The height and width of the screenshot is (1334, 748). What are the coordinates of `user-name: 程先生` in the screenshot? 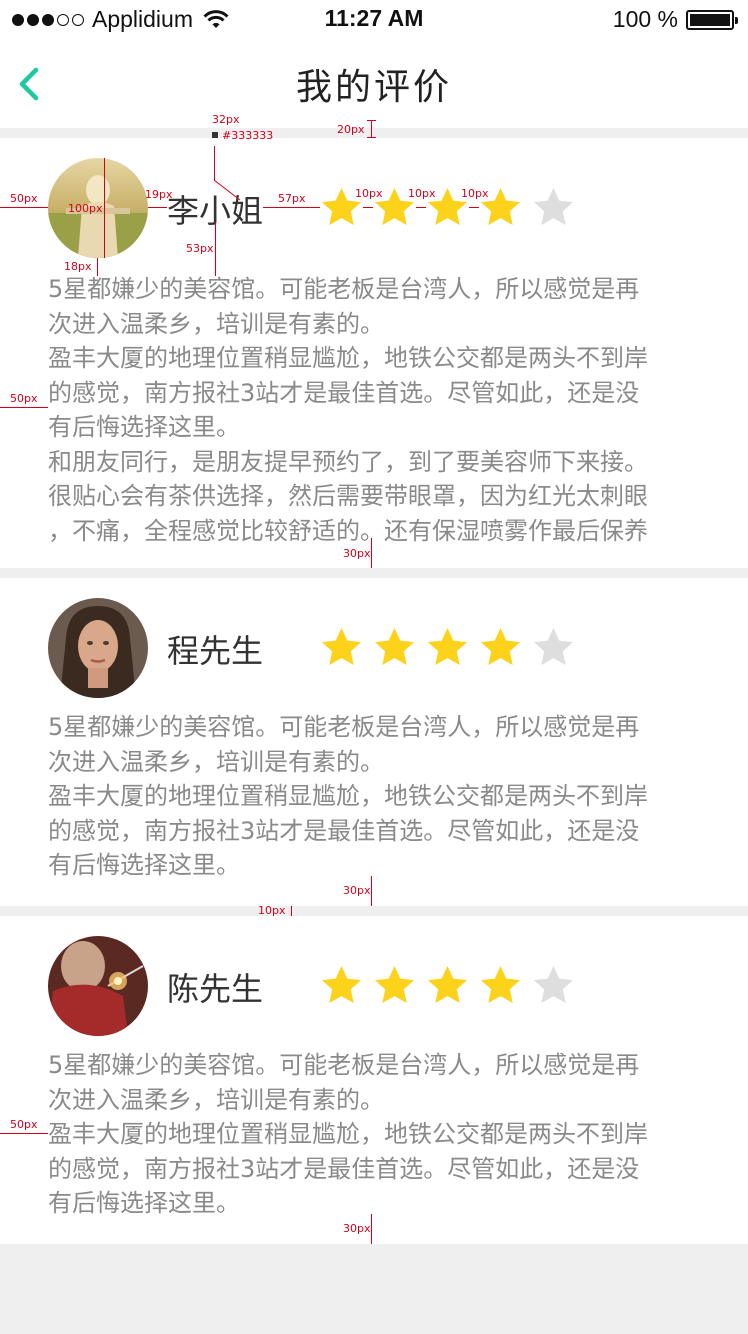 It's located at (215, 651).